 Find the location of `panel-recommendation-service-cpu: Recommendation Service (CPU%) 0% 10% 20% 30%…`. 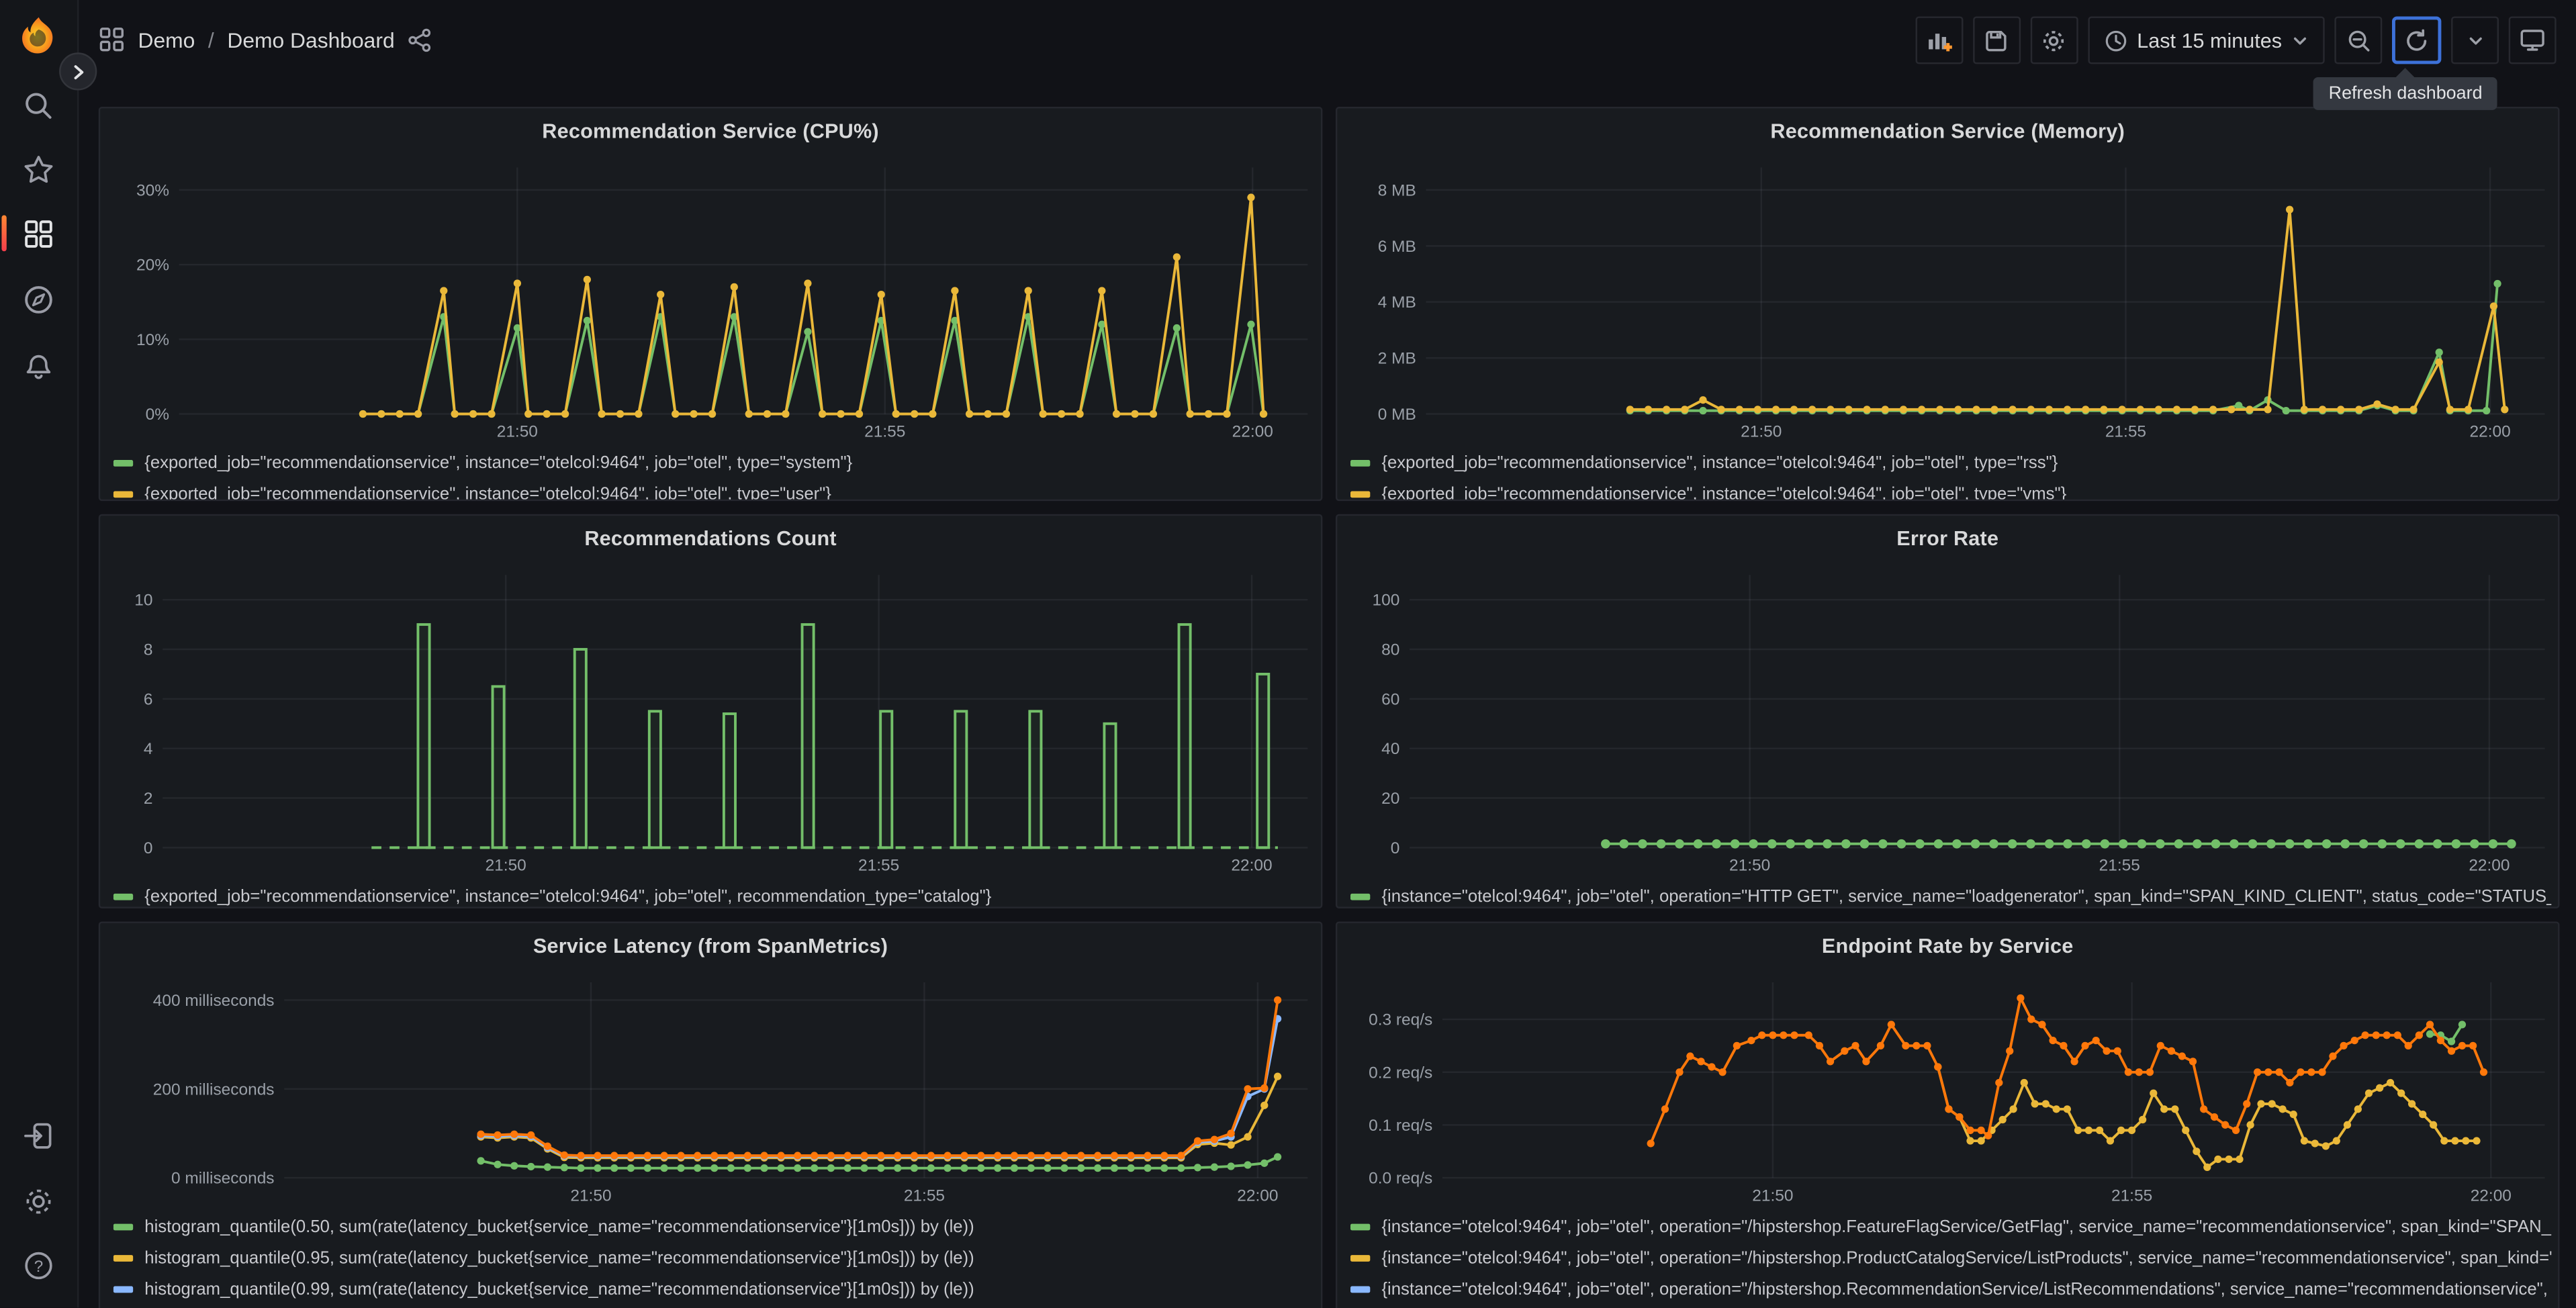

panel-recommendation-service-cpu: Recommendation Service (CPU%) 0% 10% 20% 30%… is located at coordinates (710, 304).